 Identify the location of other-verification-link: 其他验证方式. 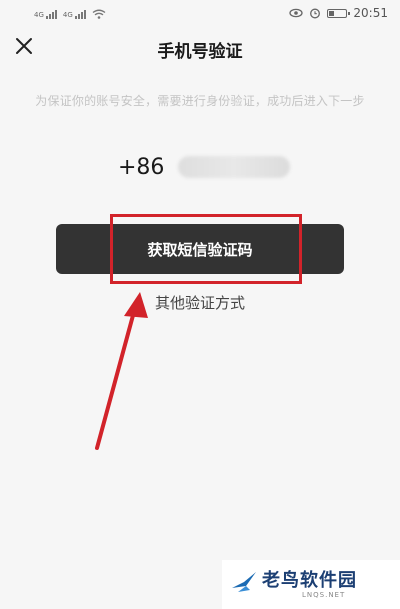
(200, 302).